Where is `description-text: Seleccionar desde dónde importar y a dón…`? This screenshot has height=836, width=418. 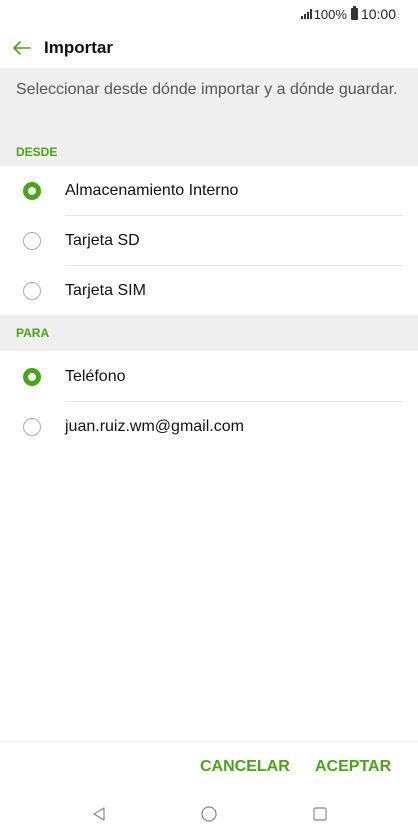 description-text: Seleccionar desde dónde importar y a dón… is located at coordinates (209, 103).